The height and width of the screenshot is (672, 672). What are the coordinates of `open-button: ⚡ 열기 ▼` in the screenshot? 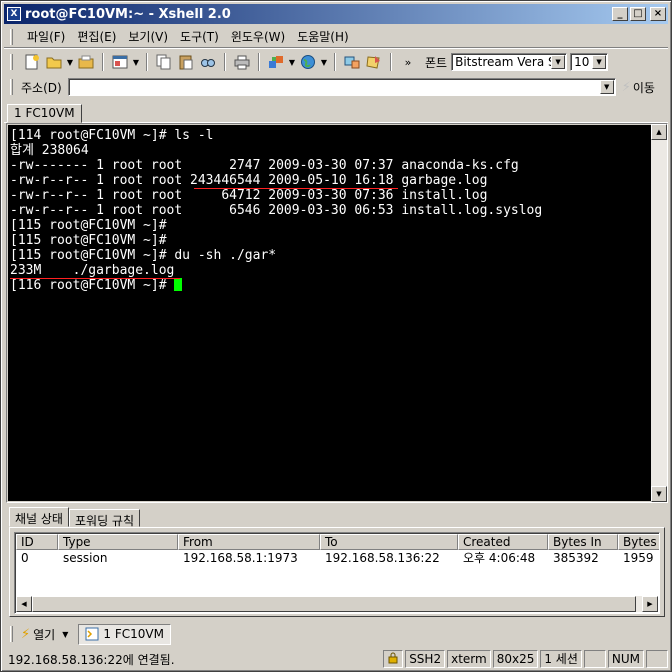 It's located at (44, 634).